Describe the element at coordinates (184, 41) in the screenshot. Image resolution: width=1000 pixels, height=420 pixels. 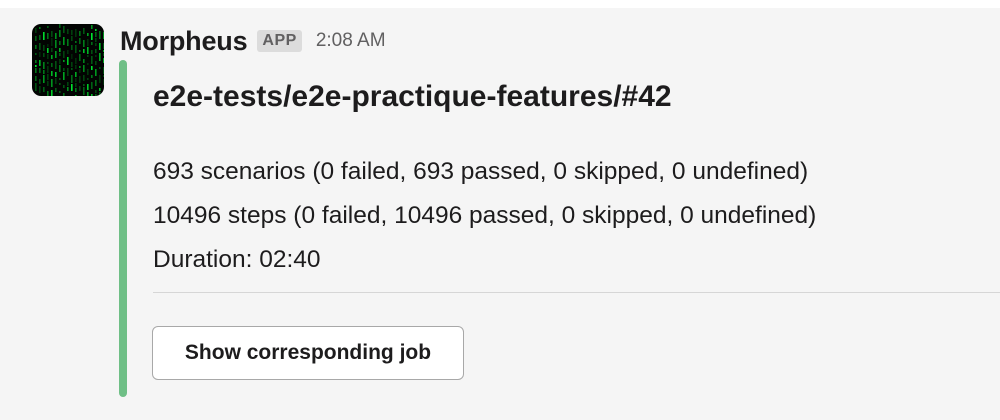
I see `sender-name: Morpheus` at that location.